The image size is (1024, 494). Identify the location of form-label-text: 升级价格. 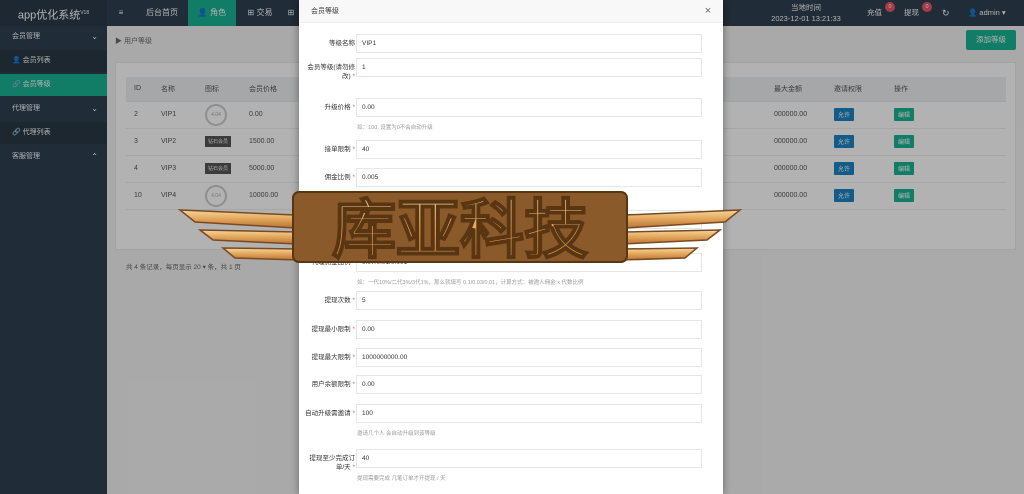
(337, 107).